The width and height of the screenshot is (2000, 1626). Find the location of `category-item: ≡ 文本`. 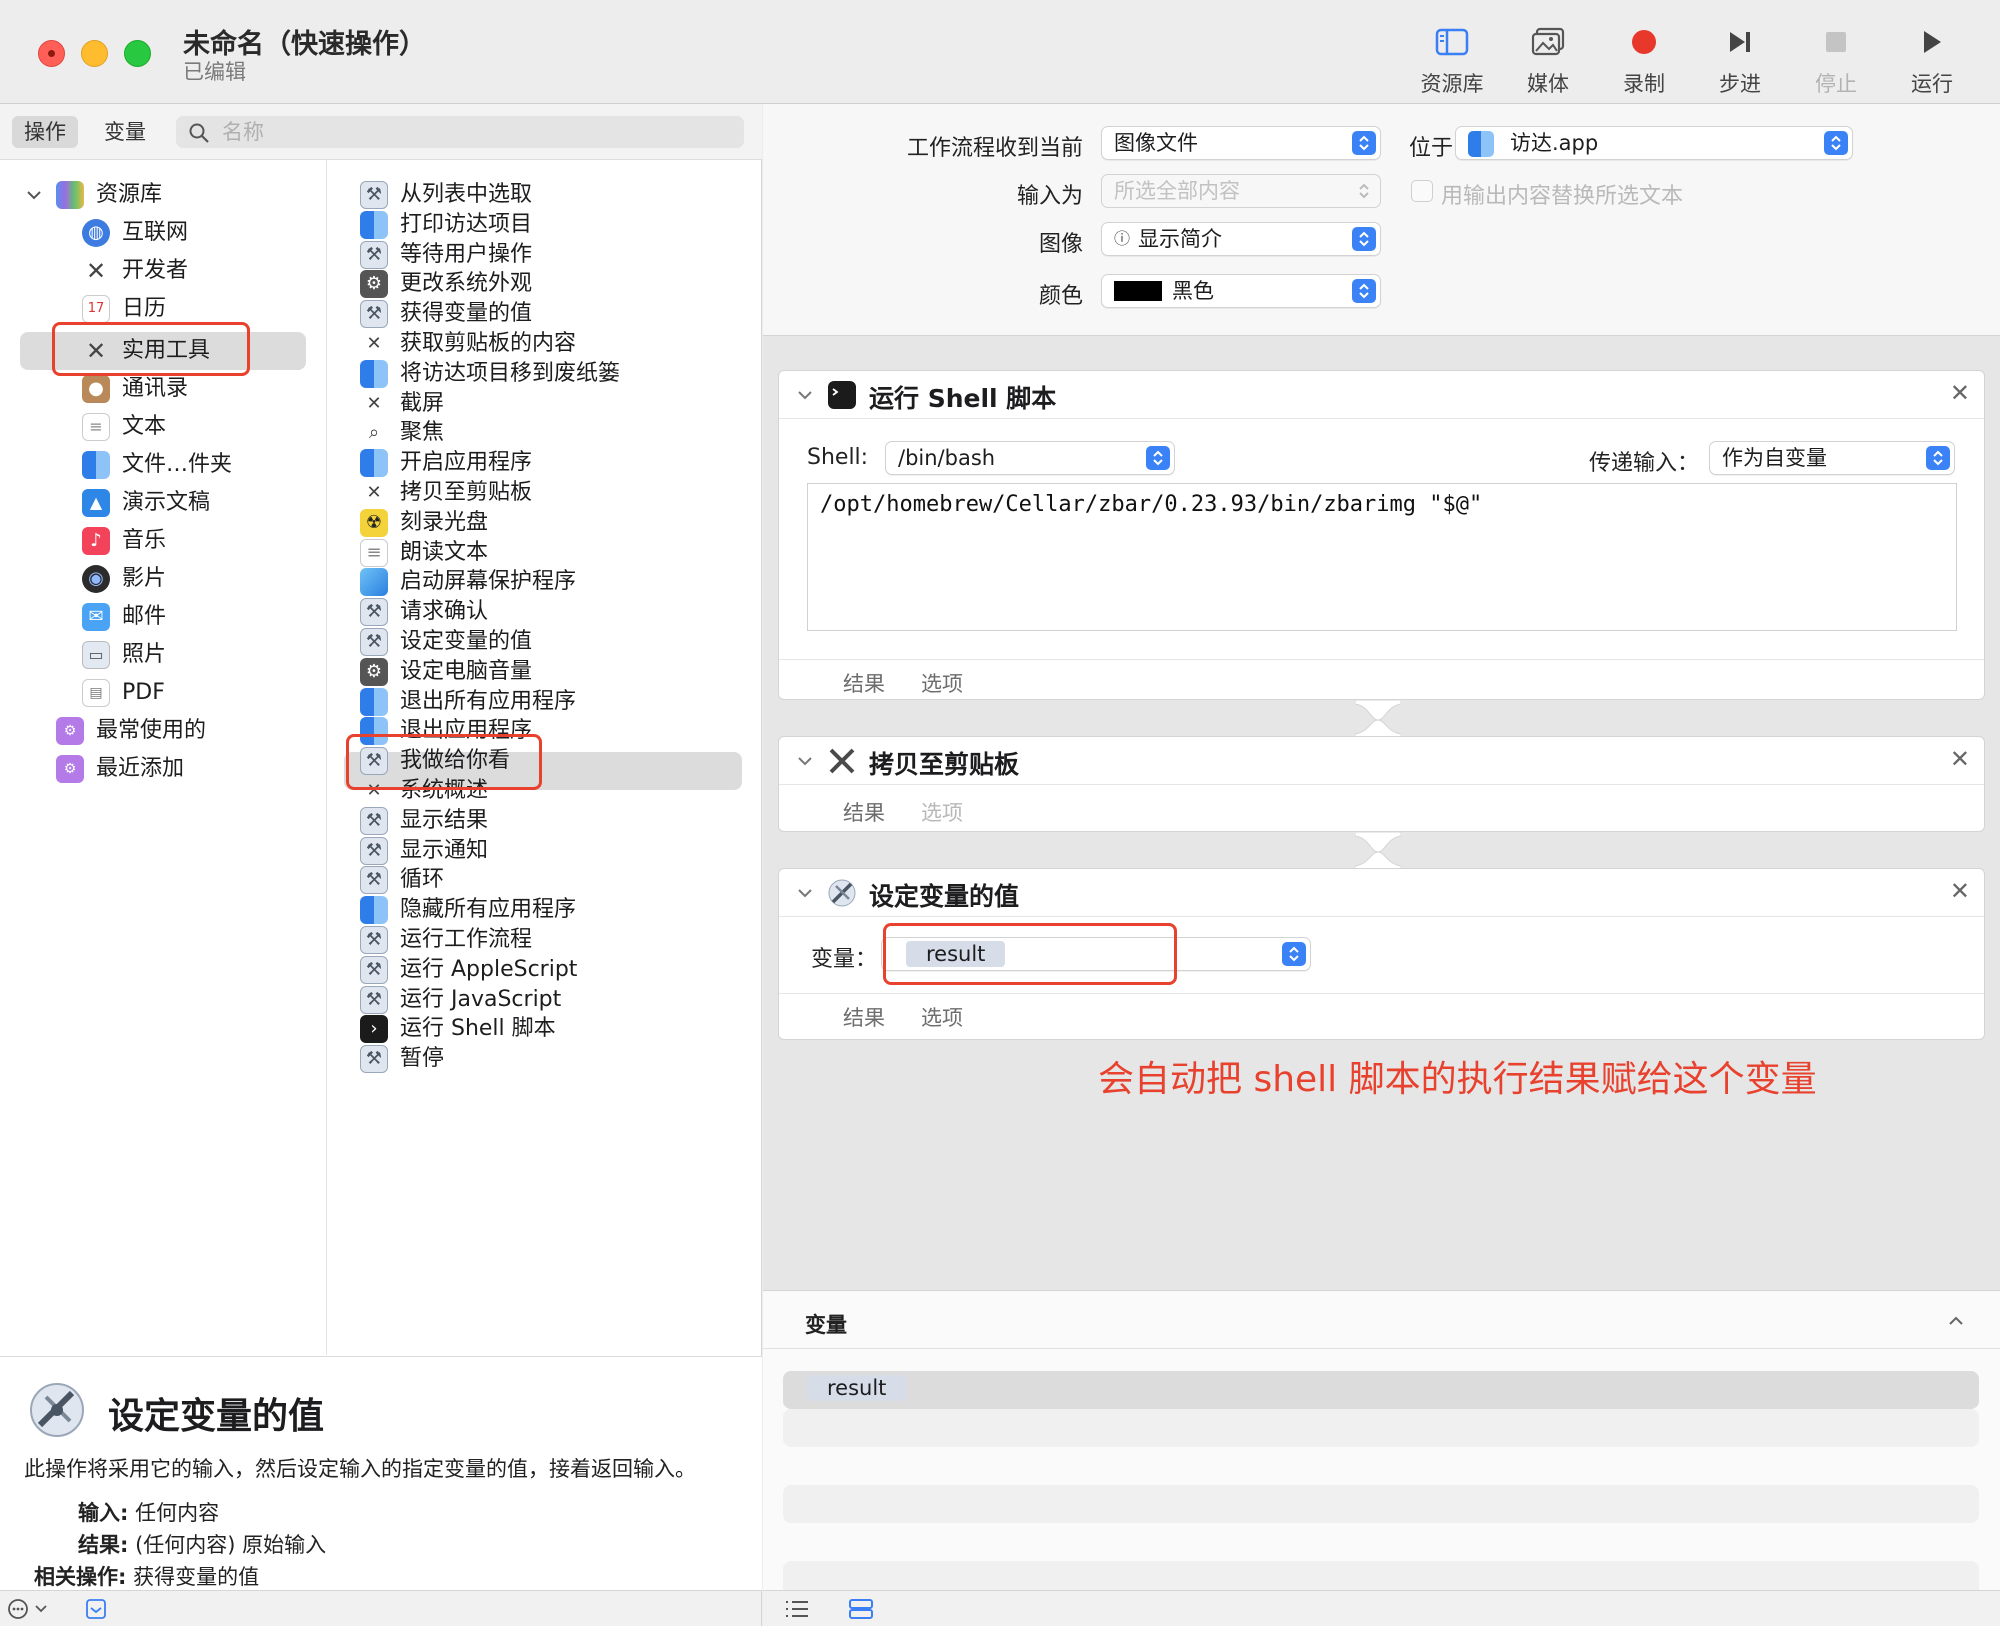

category-item: ≡ 文本 is located at coordinates (124, 427).